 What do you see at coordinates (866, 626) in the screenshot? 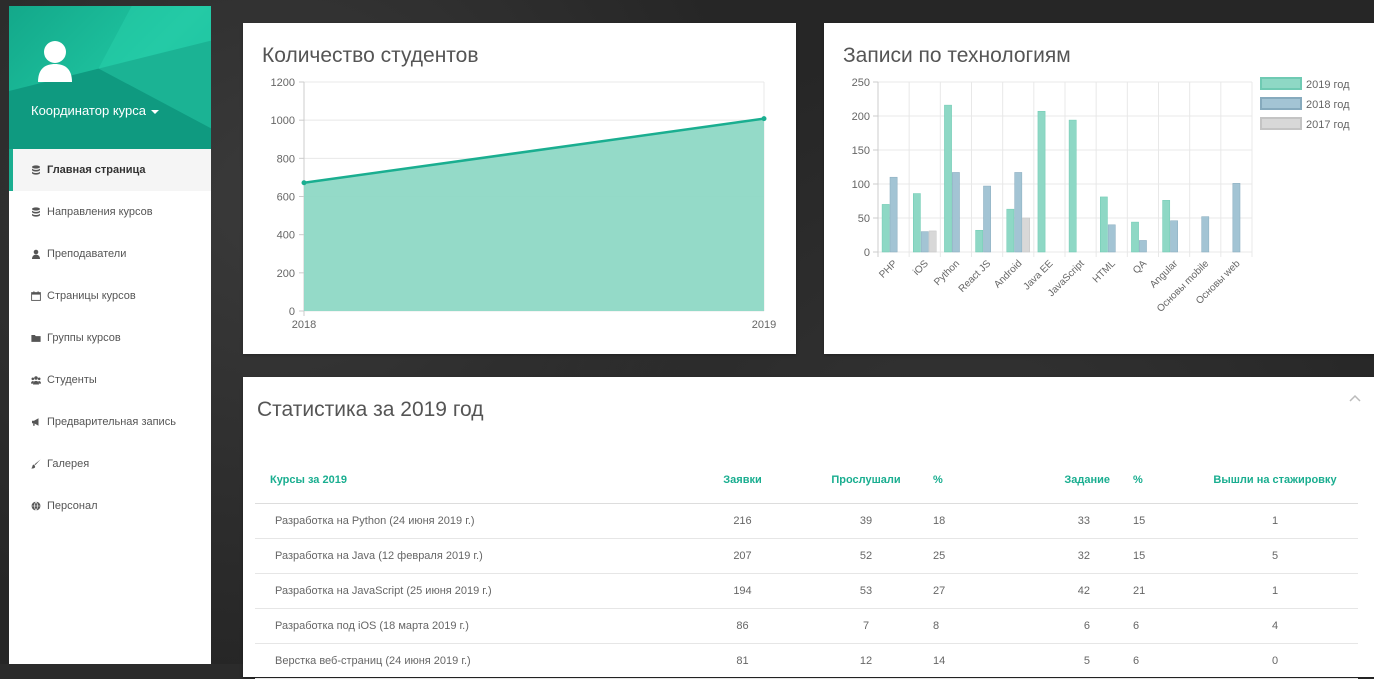
I see `table-cell: 7` at bounding box center [866, 626].